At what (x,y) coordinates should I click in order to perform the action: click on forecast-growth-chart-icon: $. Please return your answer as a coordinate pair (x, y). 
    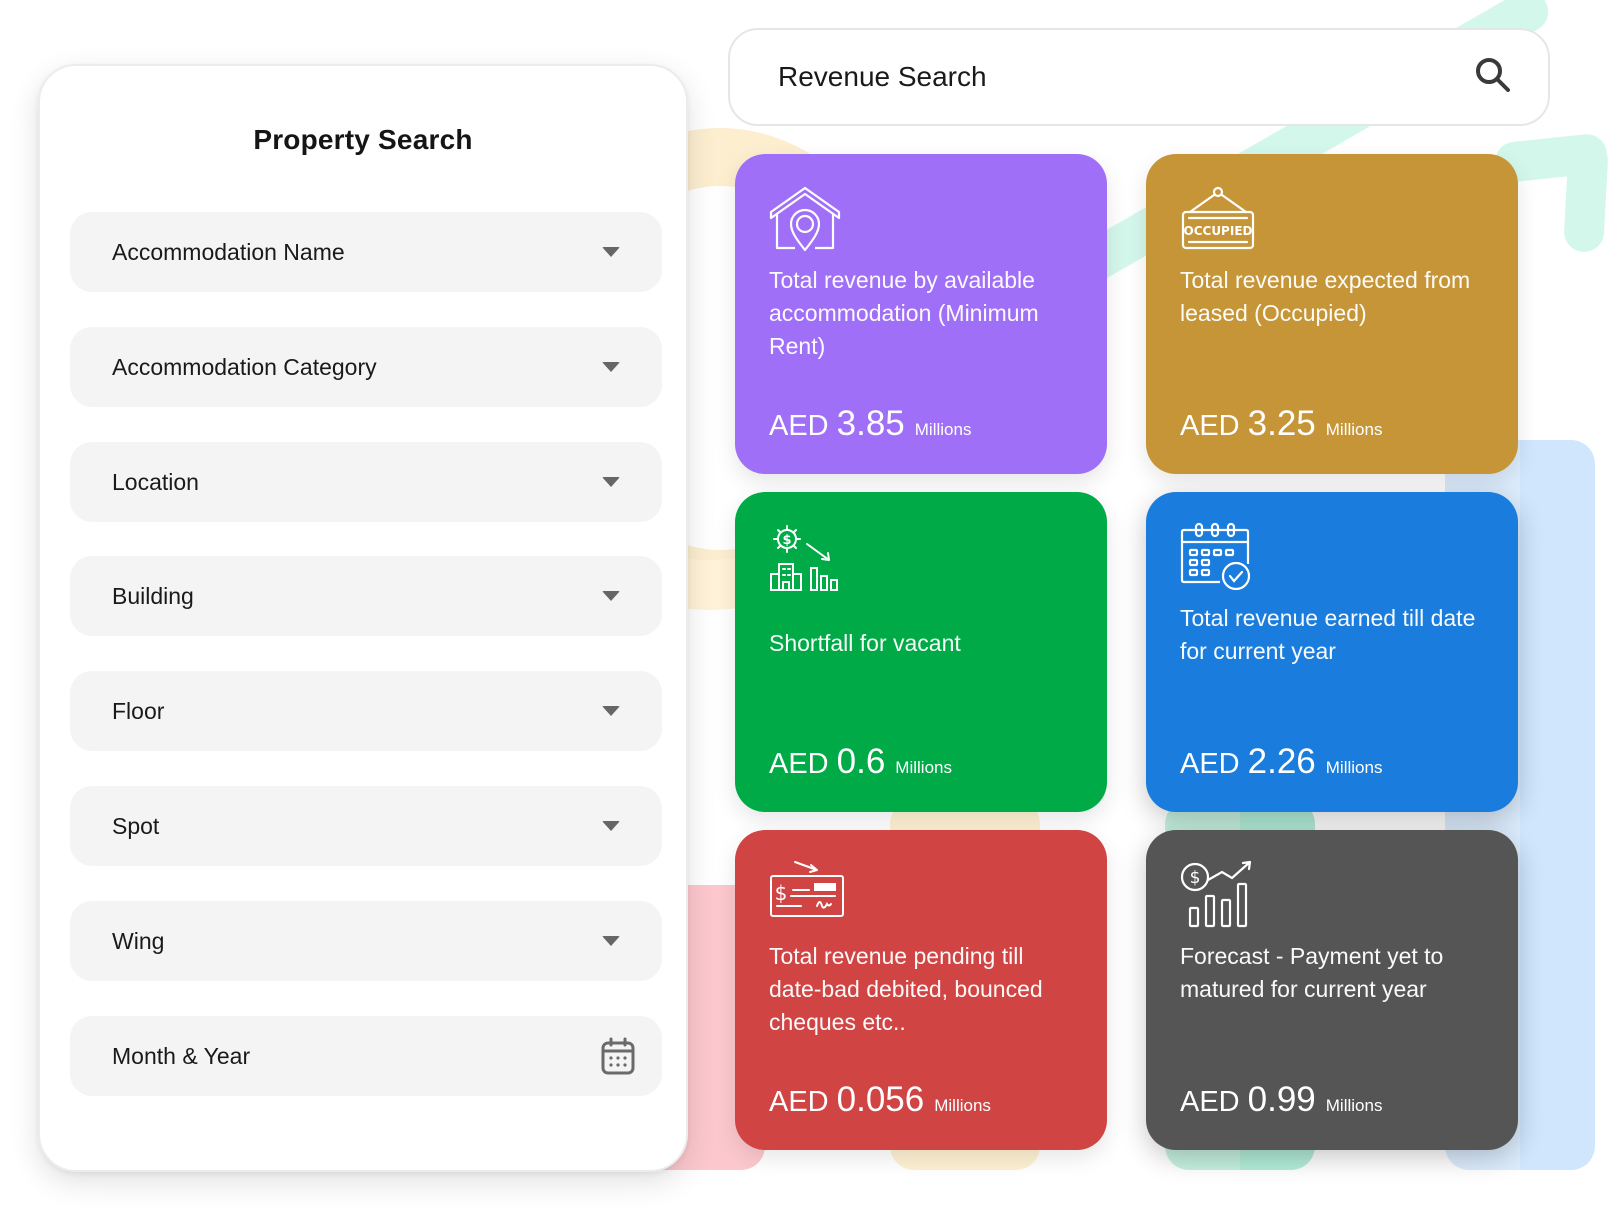
    Looking at the image, I should click on (1332, 896).